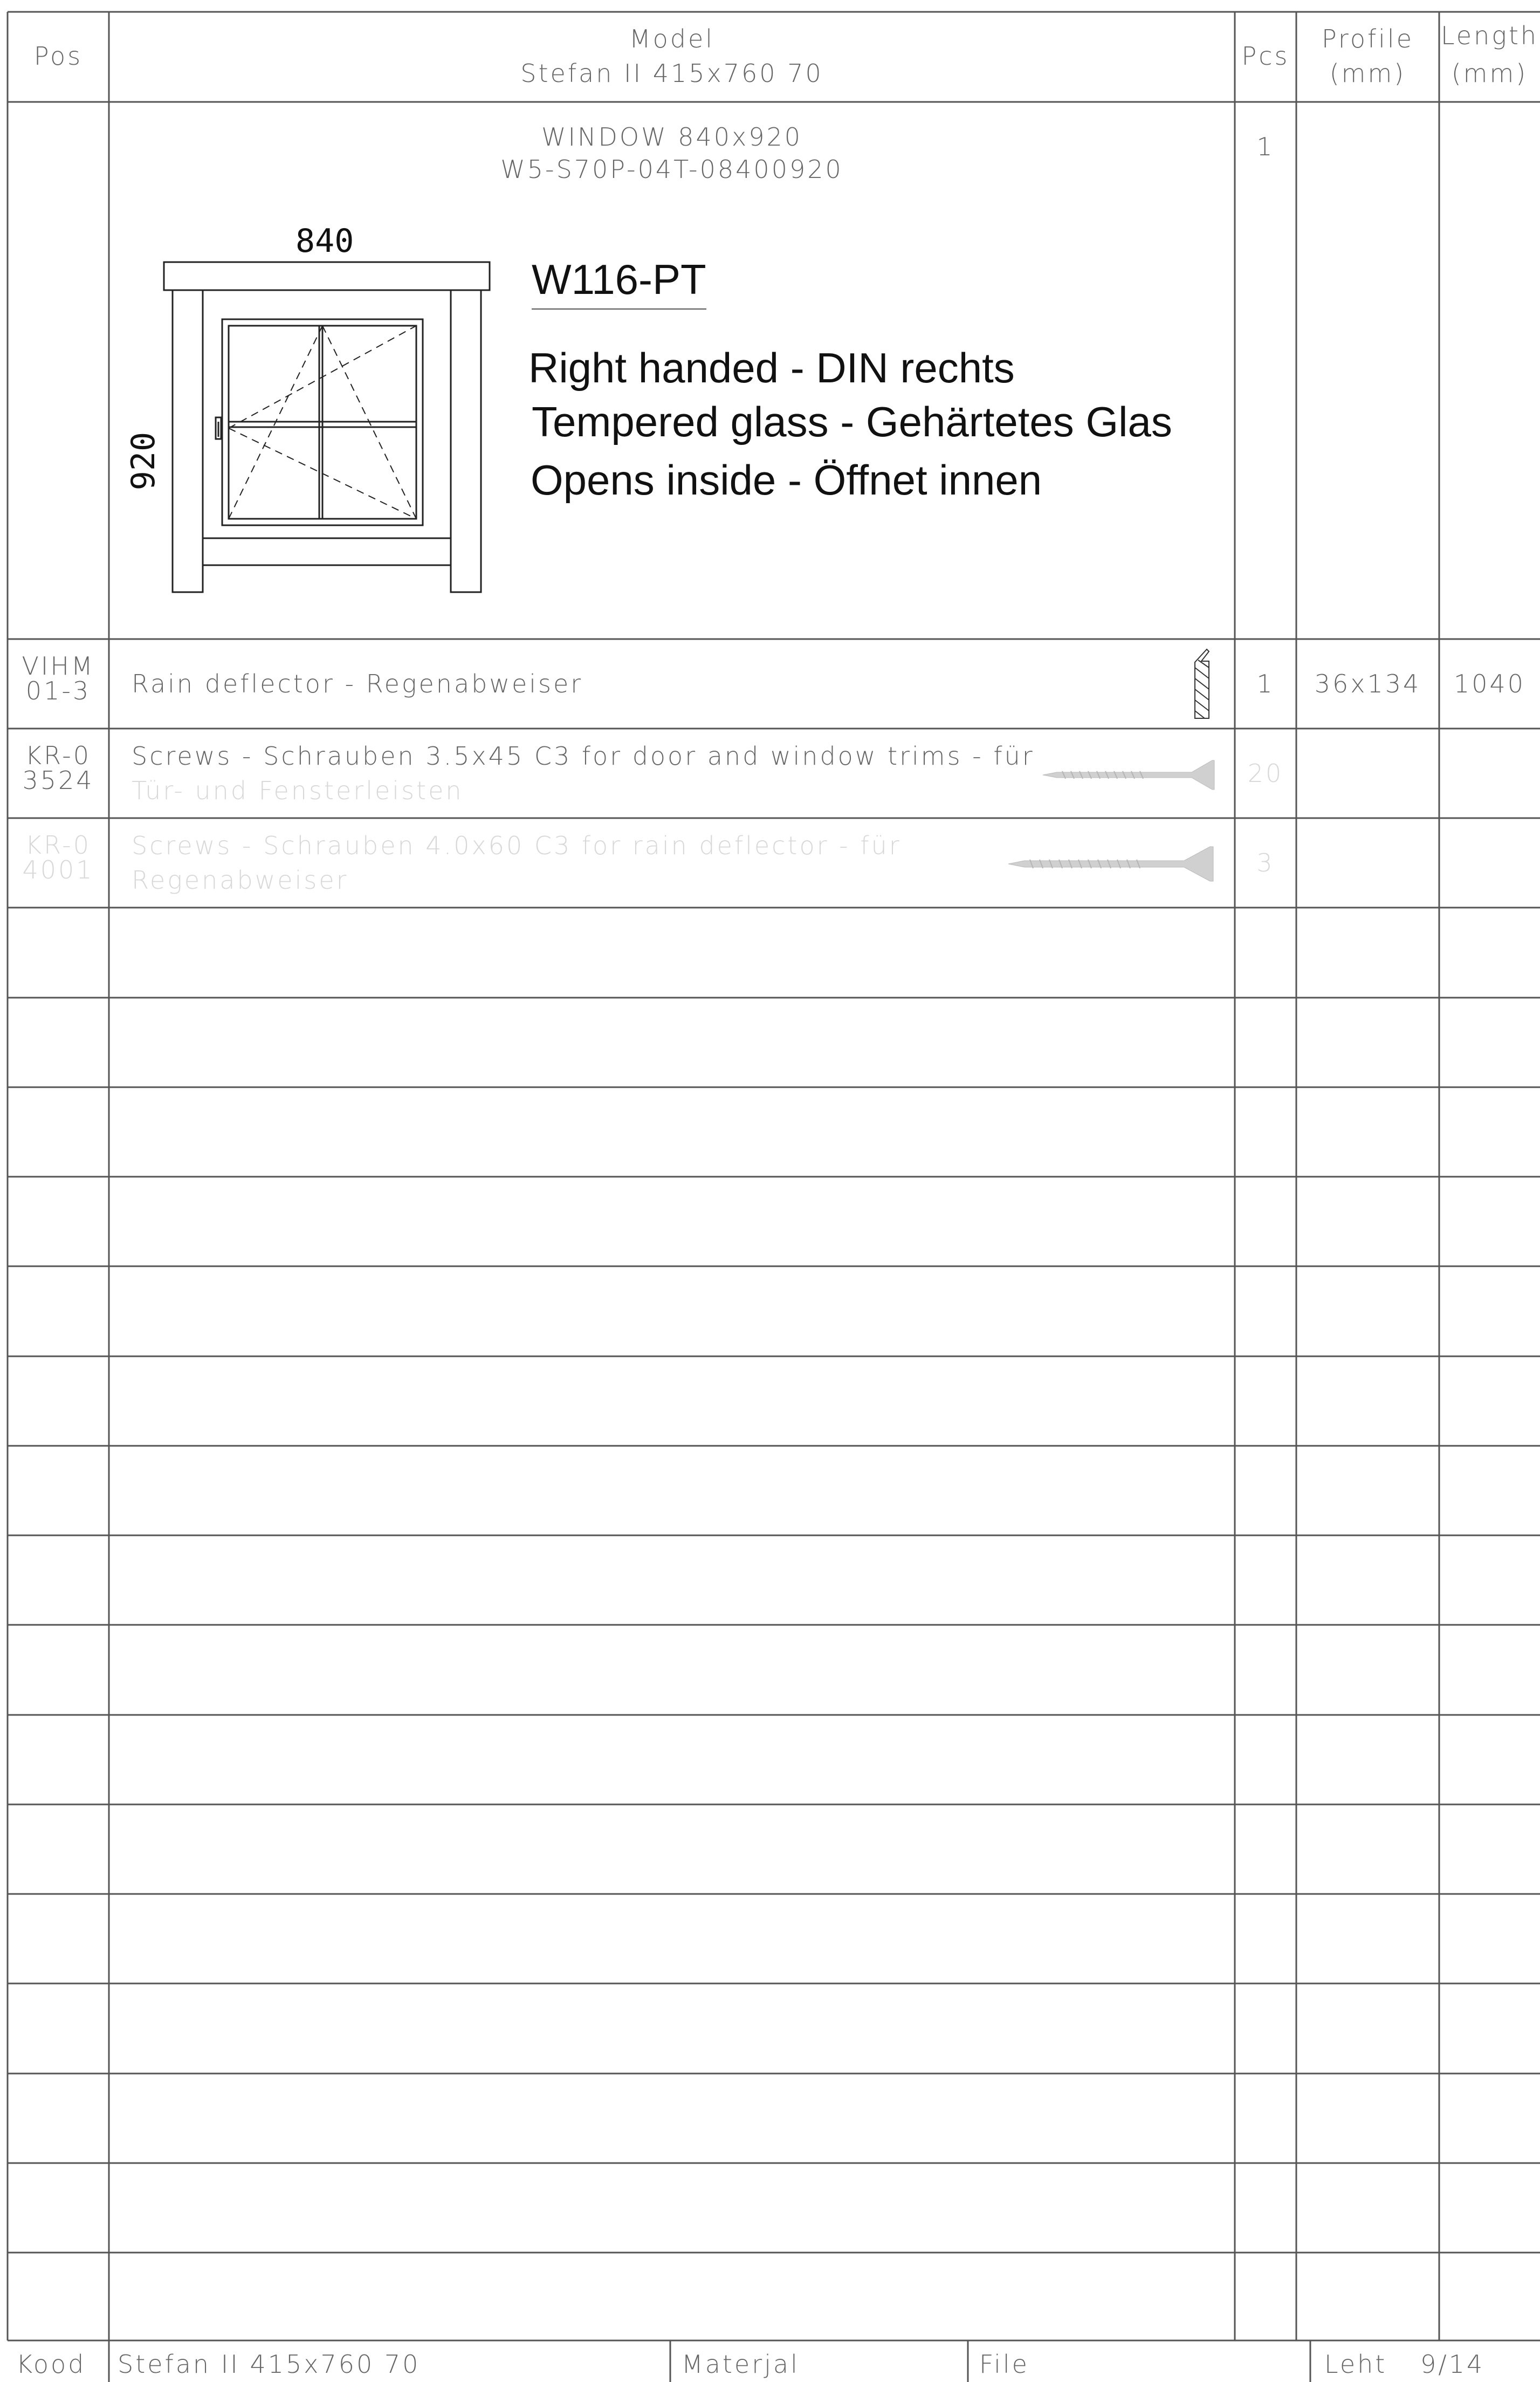  What do you see at coordinates (786, 480) in the screenshot?
I see `window-note-opening: Opens inside - Öffnet innen` at bounding box center [786, 480].